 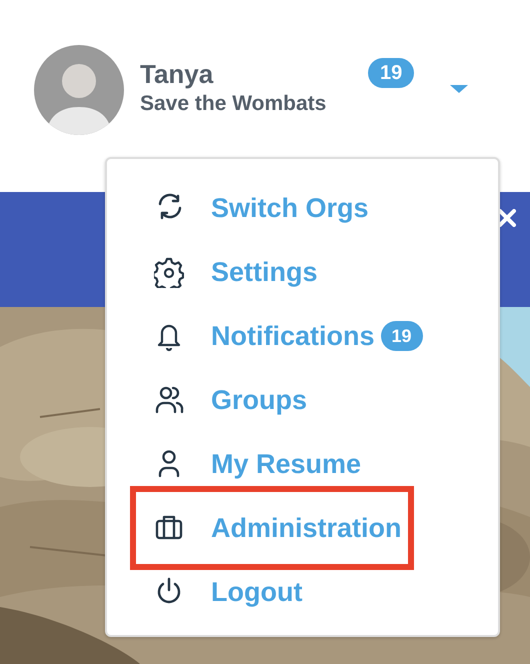 What do you see at coordinates (230, 272) in the screenshot?
I see `menu-item: Settings` at bounding box center [230, 272].